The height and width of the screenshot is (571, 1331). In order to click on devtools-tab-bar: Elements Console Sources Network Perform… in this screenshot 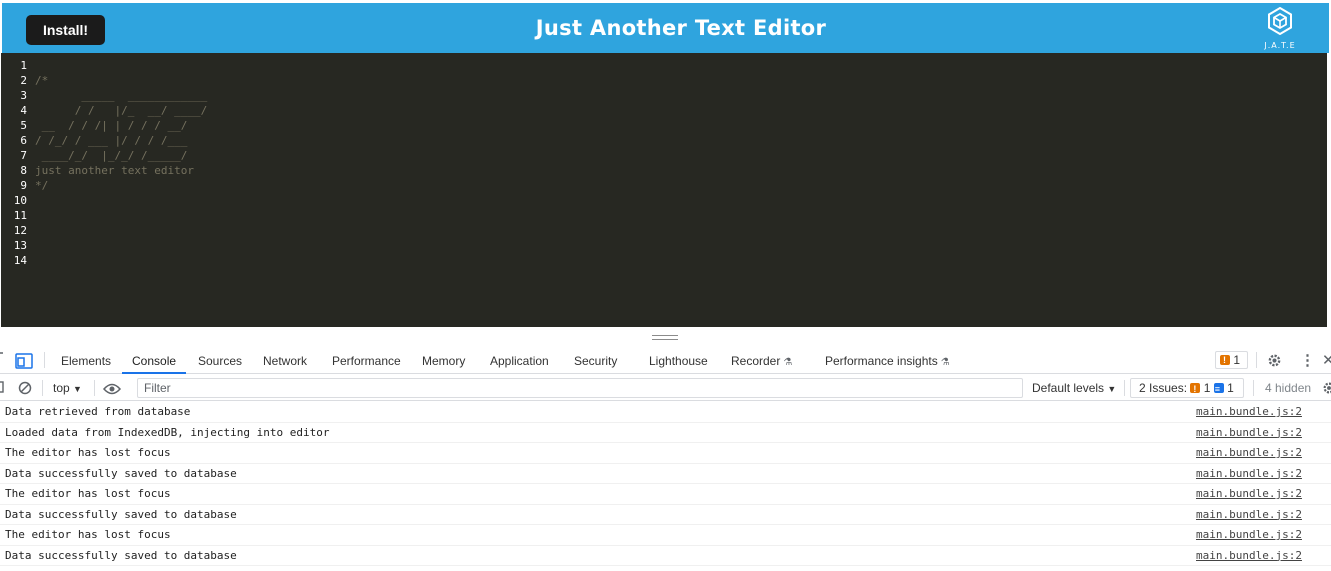, I will do `click(665, 360)`.